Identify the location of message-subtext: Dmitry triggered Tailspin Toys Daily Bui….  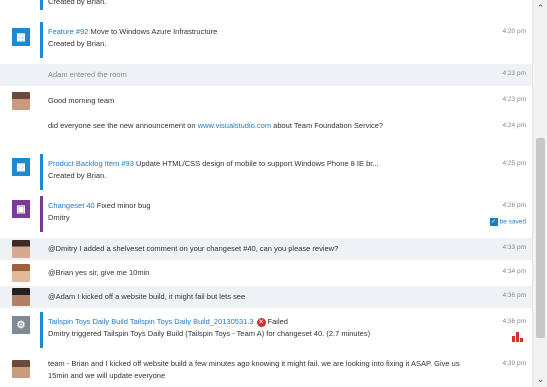
(209, 333).